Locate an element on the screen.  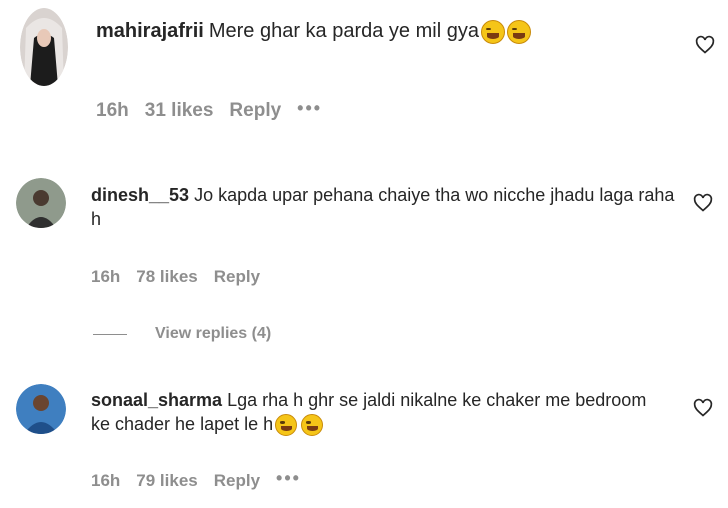
view-replies-button: View replies (4) is located at coordinates (182, 334).